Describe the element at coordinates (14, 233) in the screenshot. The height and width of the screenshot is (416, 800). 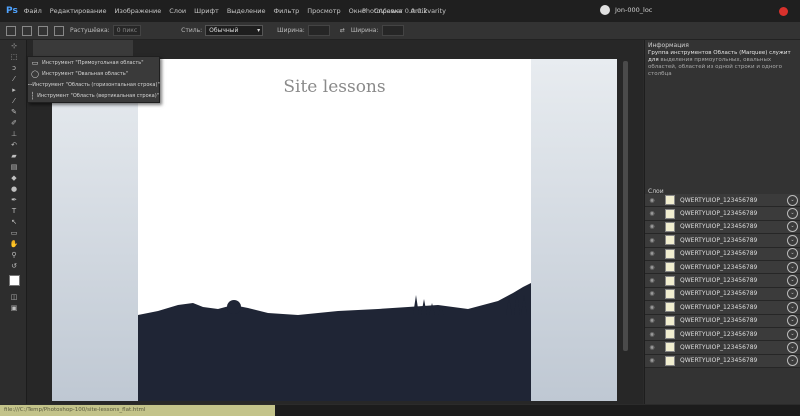
I see `shape-icon: ▭` at that location.